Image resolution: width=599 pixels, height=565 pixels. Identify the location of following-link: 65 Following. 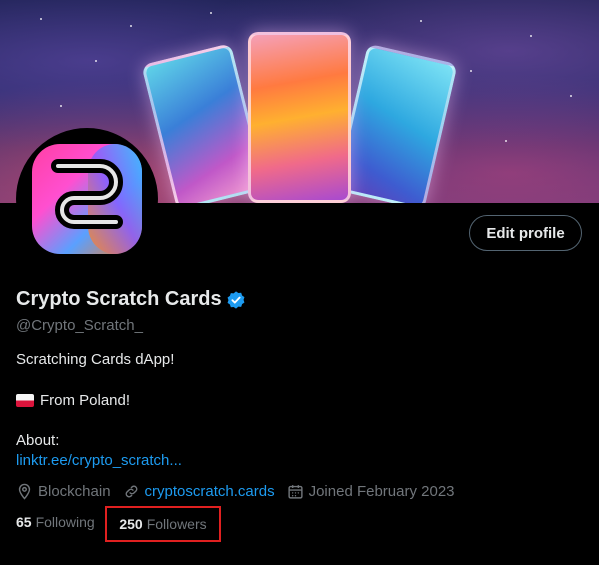
(55, 522).